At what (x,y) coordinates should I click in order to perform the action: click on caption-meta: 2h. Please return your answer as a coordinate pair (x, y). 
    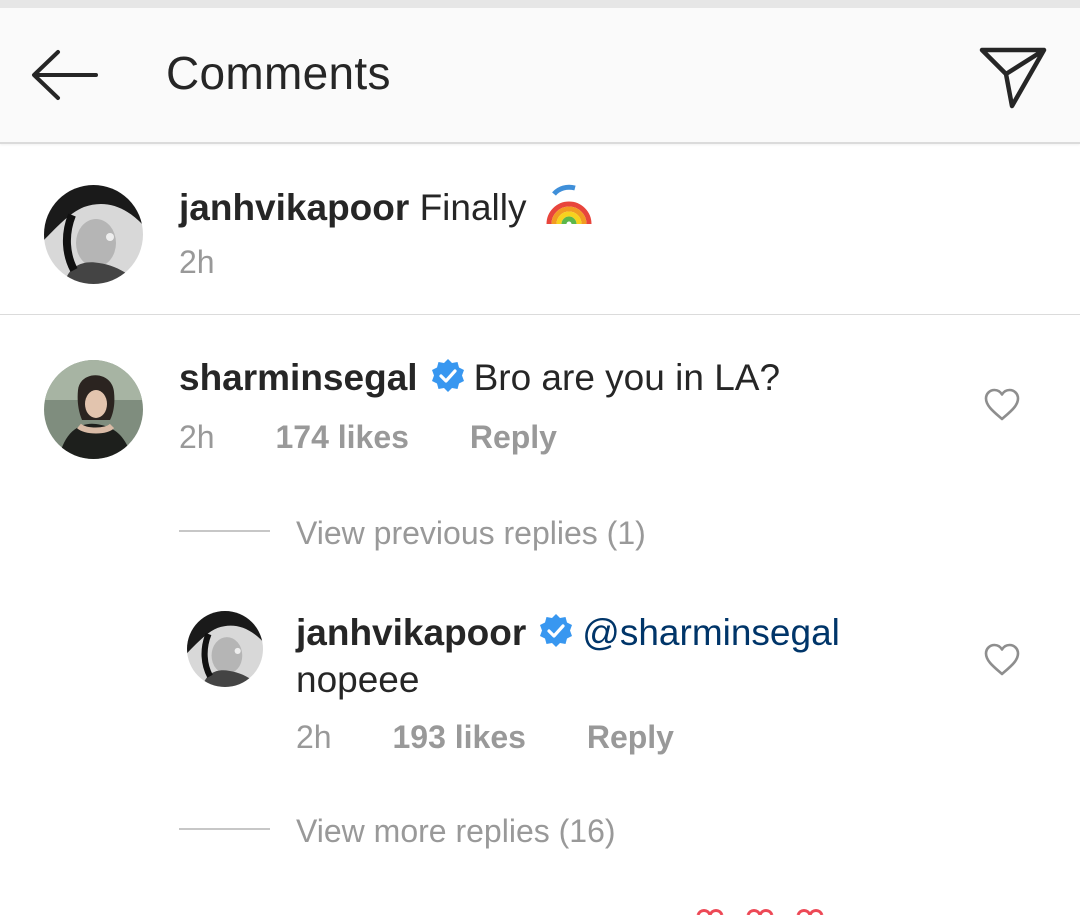
    Looking at the image, I should click on (197, 262).